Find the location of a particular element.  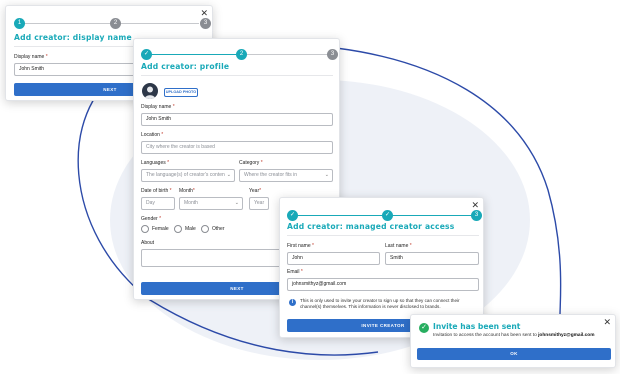

step-1: 1 is located at coordinates (19, 23).